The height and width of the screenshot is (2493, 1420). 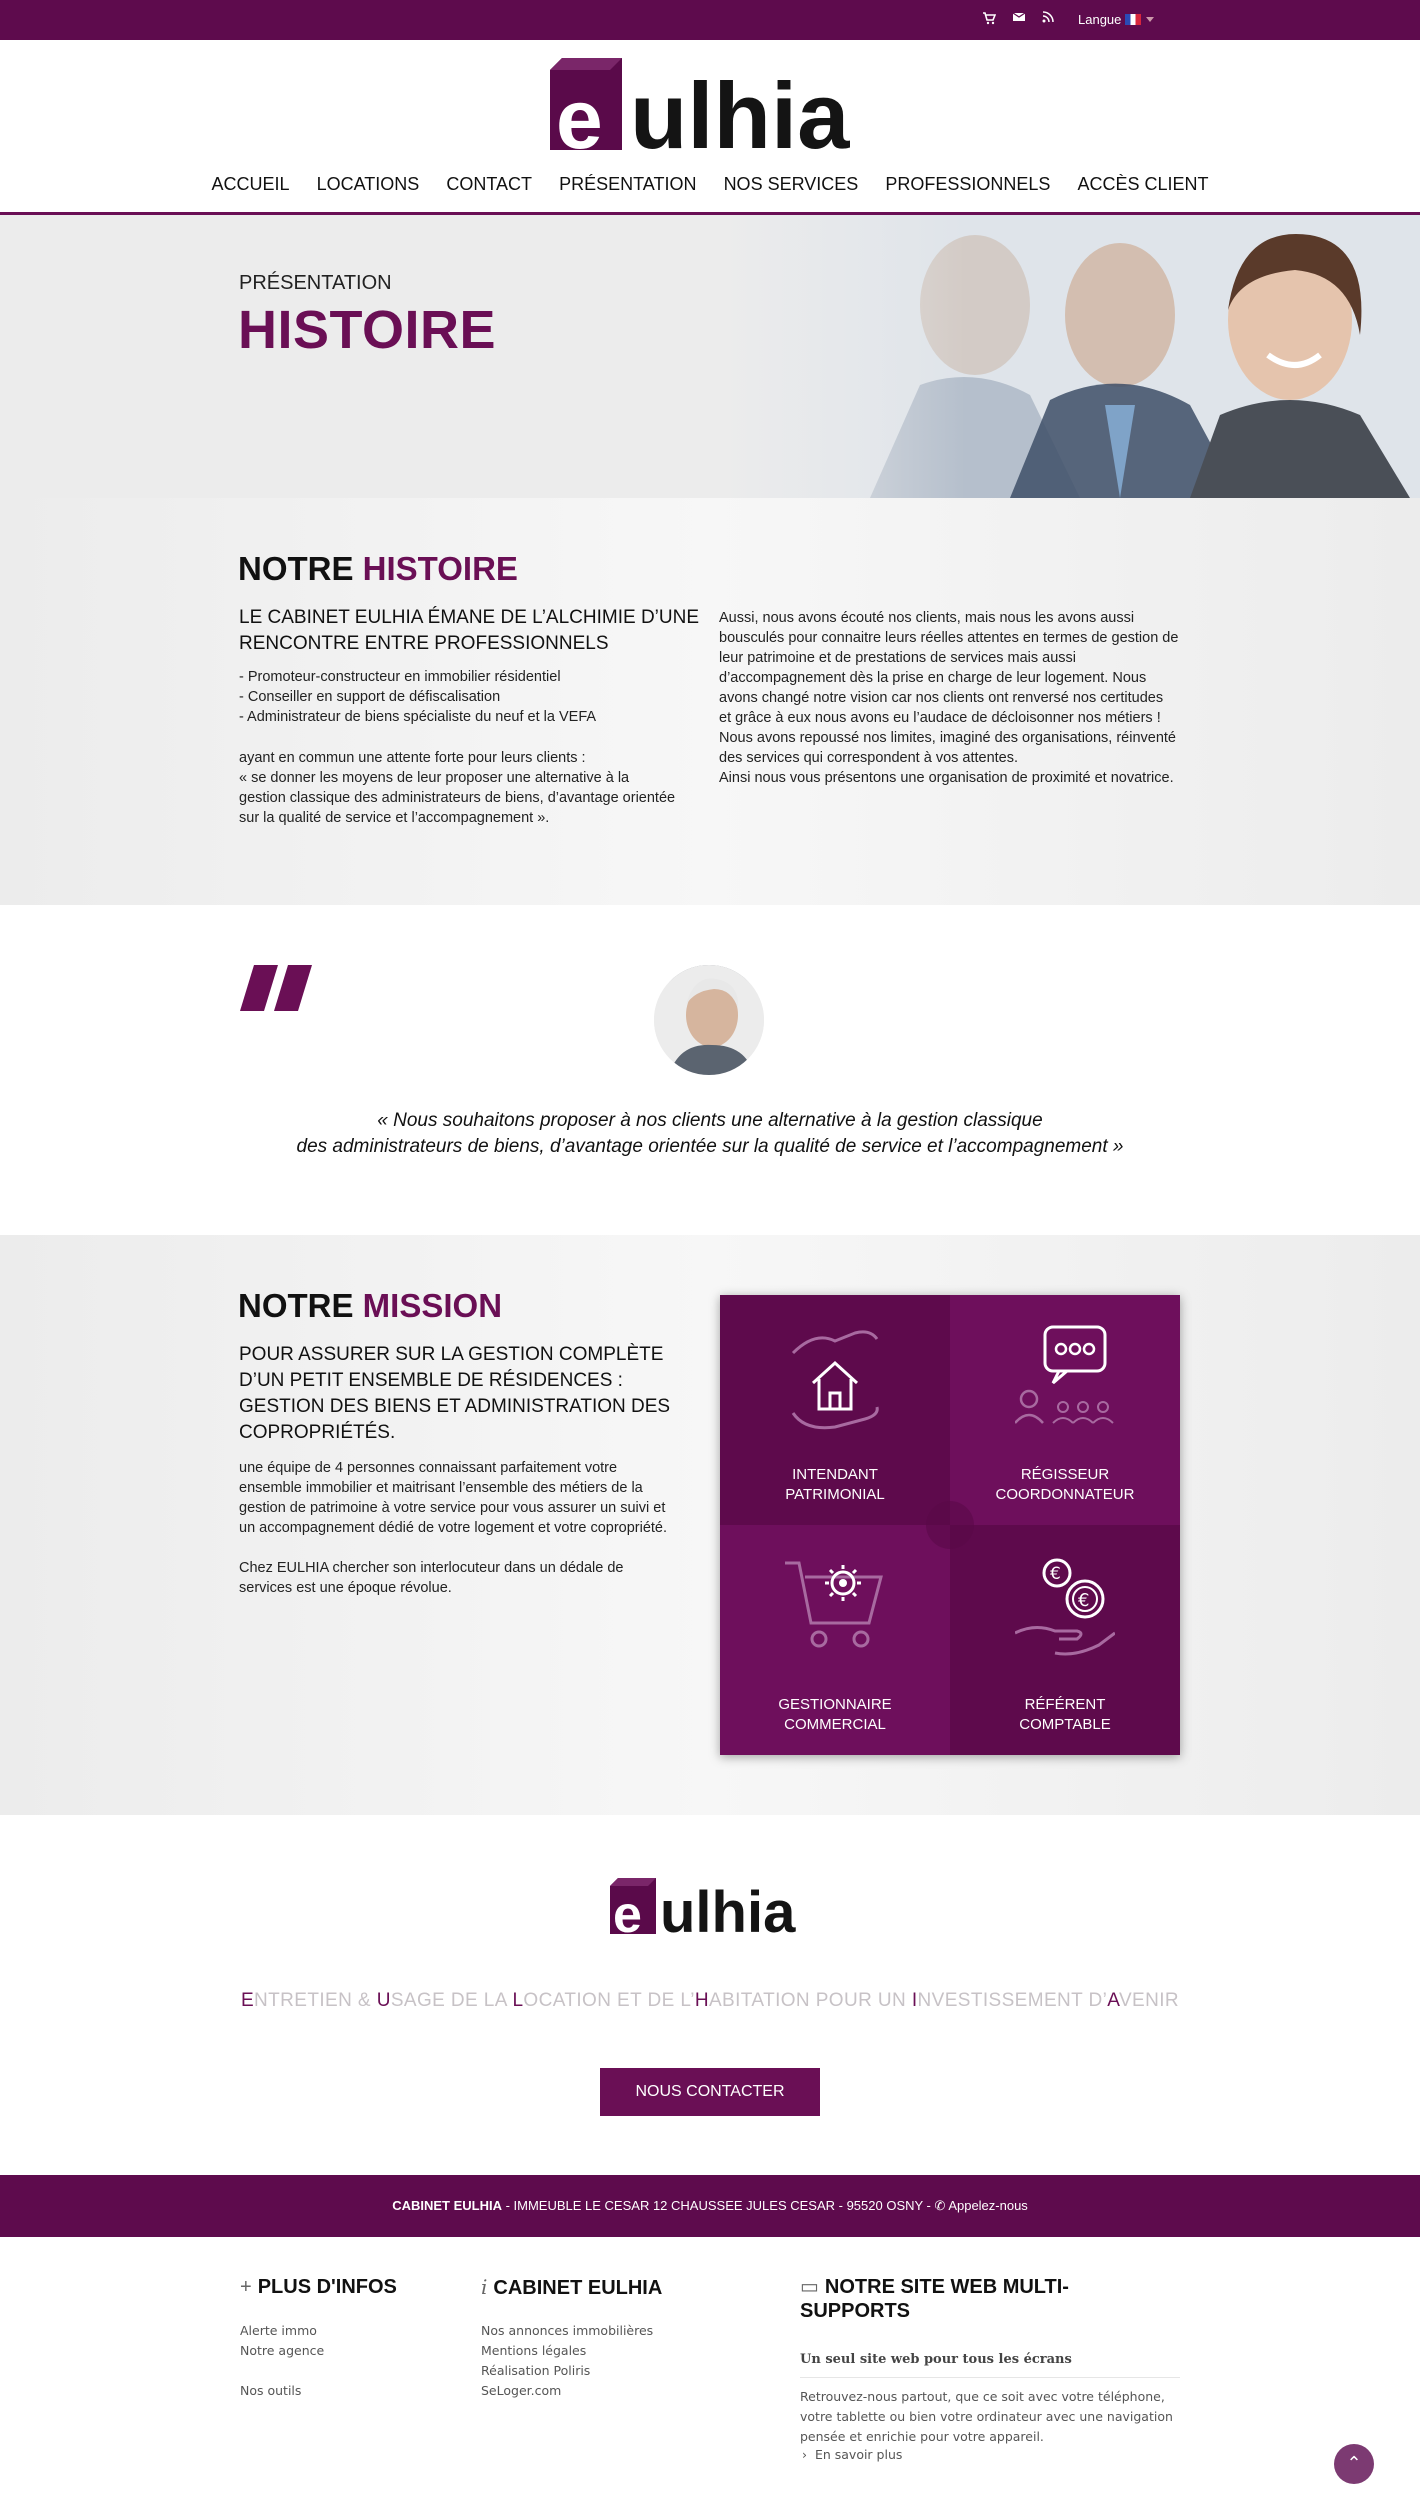 I want to click on info-icon: i, so click(x=484, y=2287).